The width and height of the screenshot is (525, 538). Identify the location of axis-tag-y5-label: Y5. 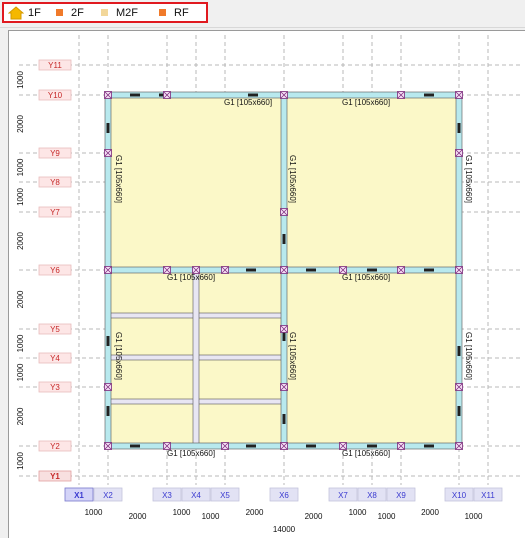
(55, 329).